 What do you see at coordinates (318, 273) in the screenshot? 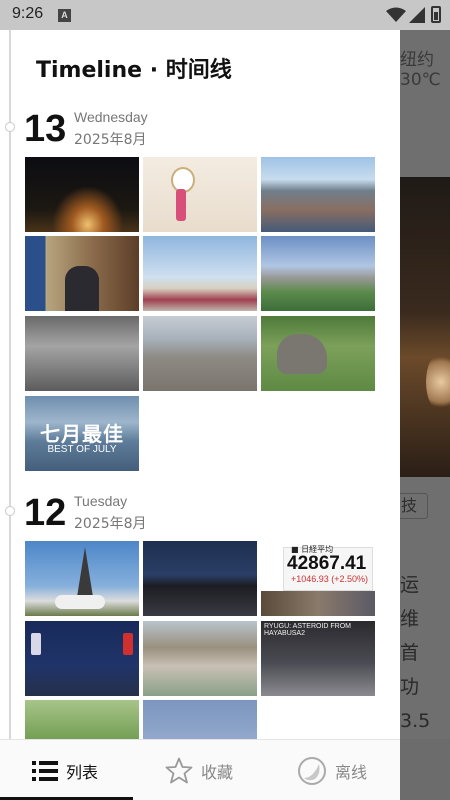
I see `photo-volcano-eruption` at bounding box center [318, 273].